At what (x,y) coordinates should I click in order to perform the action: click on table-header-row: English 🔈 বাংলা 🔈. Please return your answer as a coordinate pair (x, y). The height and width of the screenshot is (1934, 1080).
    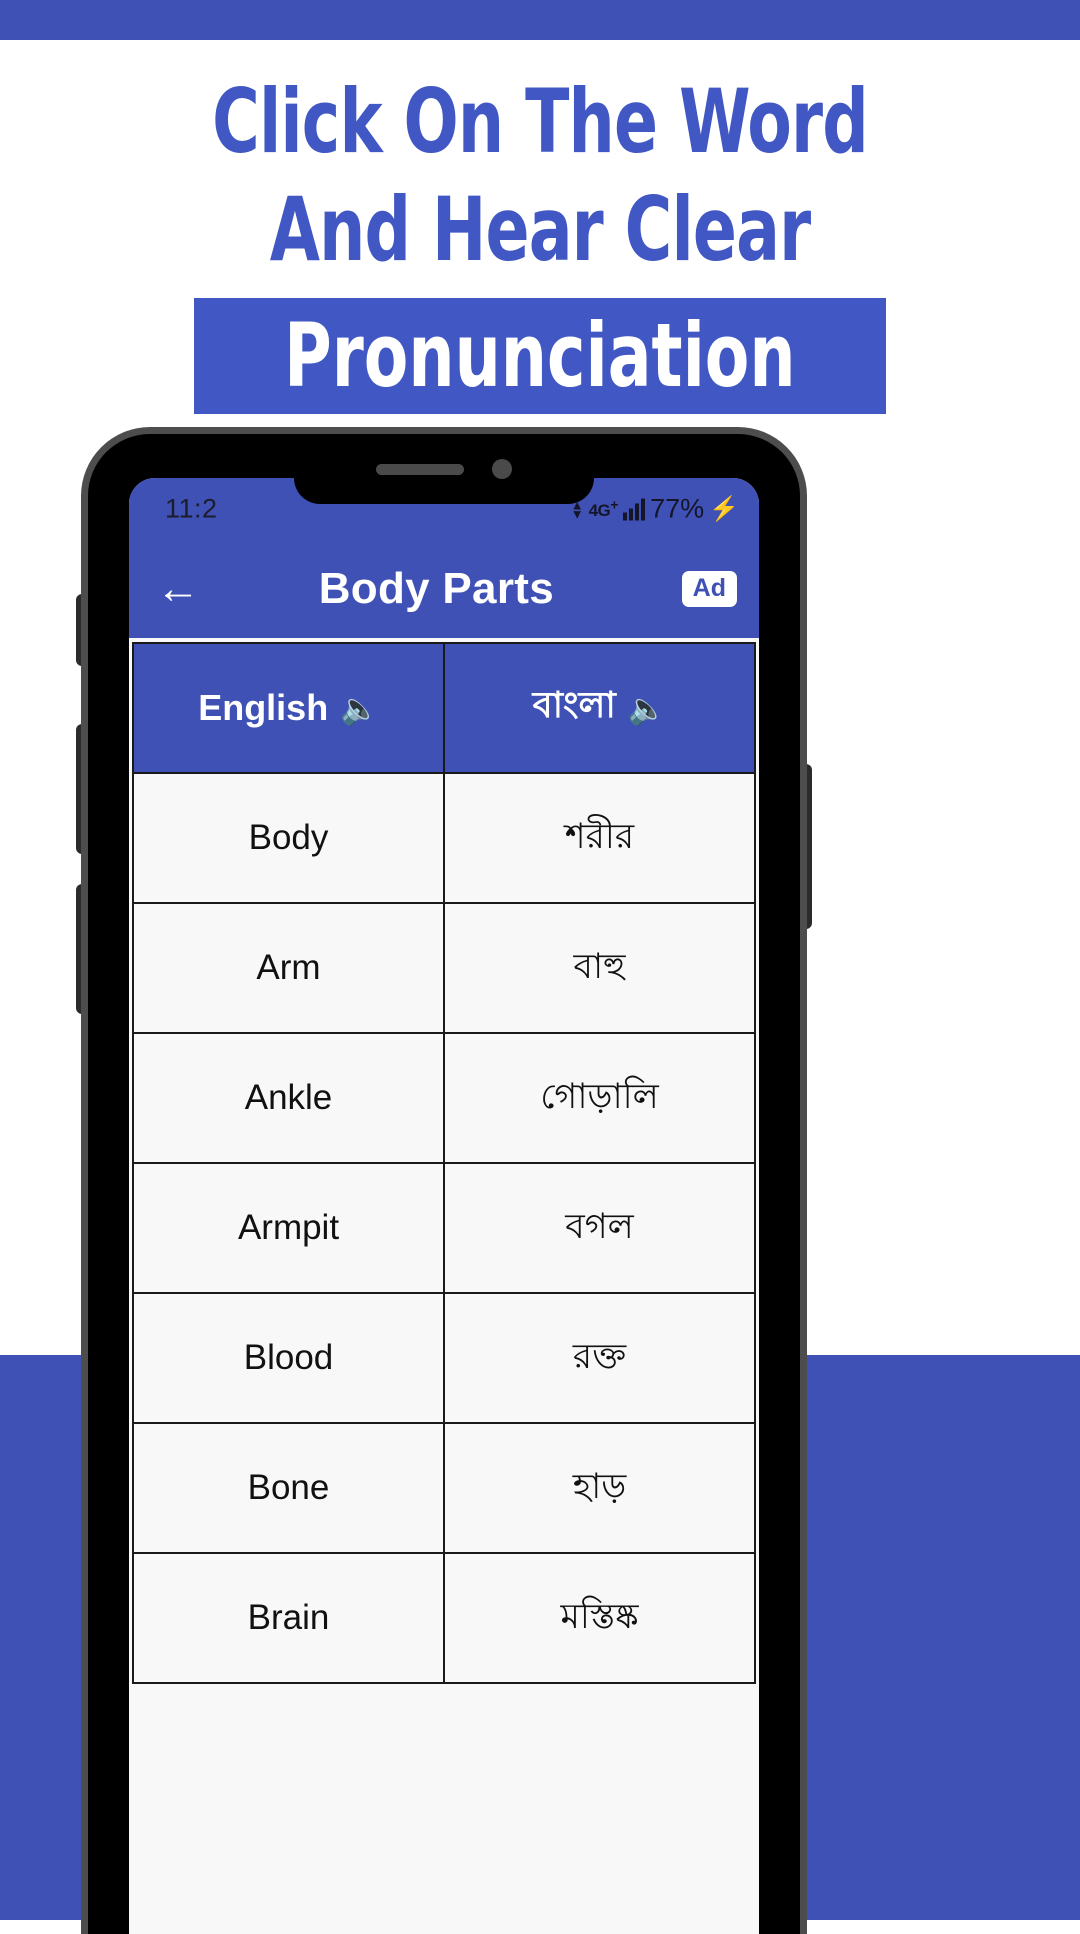
    Looking at the image, I should click on (444, 708).